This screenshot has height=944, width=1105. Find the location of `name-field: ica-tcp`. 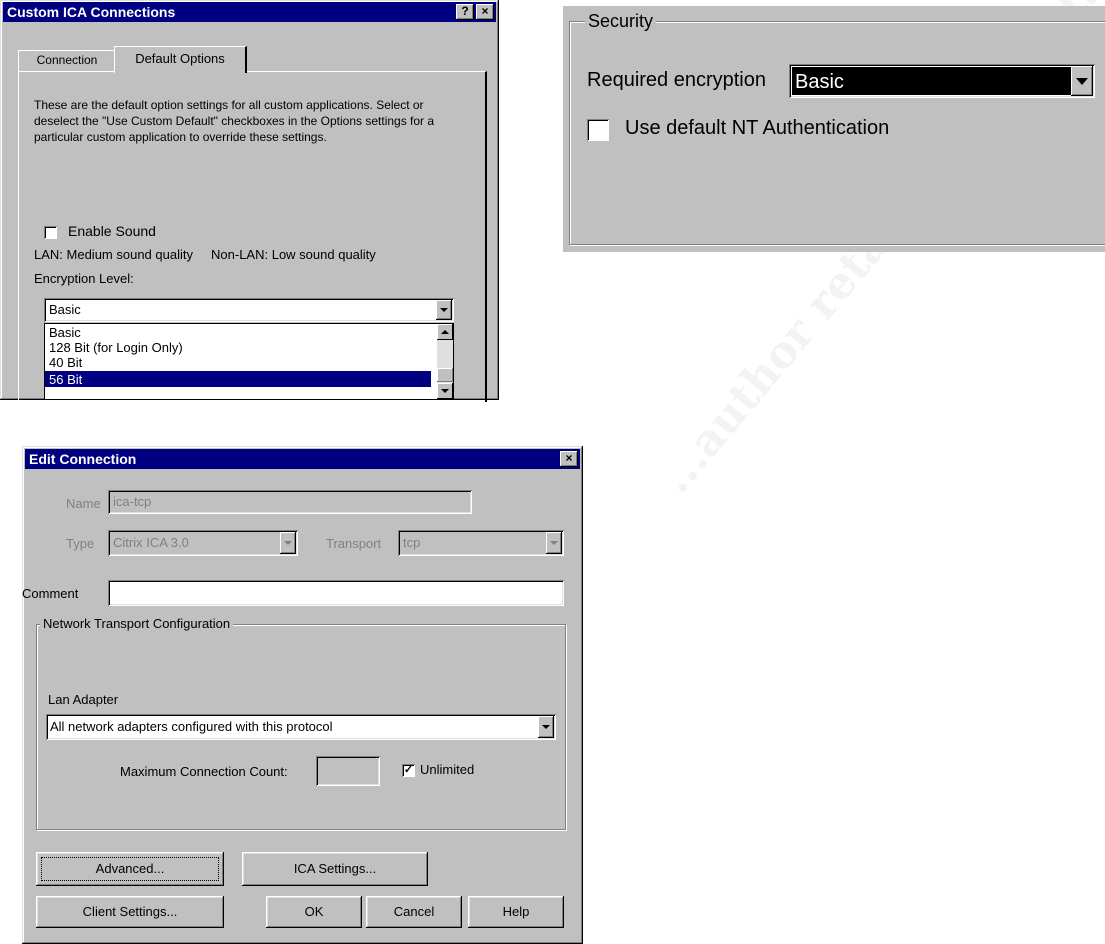

name-field: ica-tcp is located at coordinates (290, 502).